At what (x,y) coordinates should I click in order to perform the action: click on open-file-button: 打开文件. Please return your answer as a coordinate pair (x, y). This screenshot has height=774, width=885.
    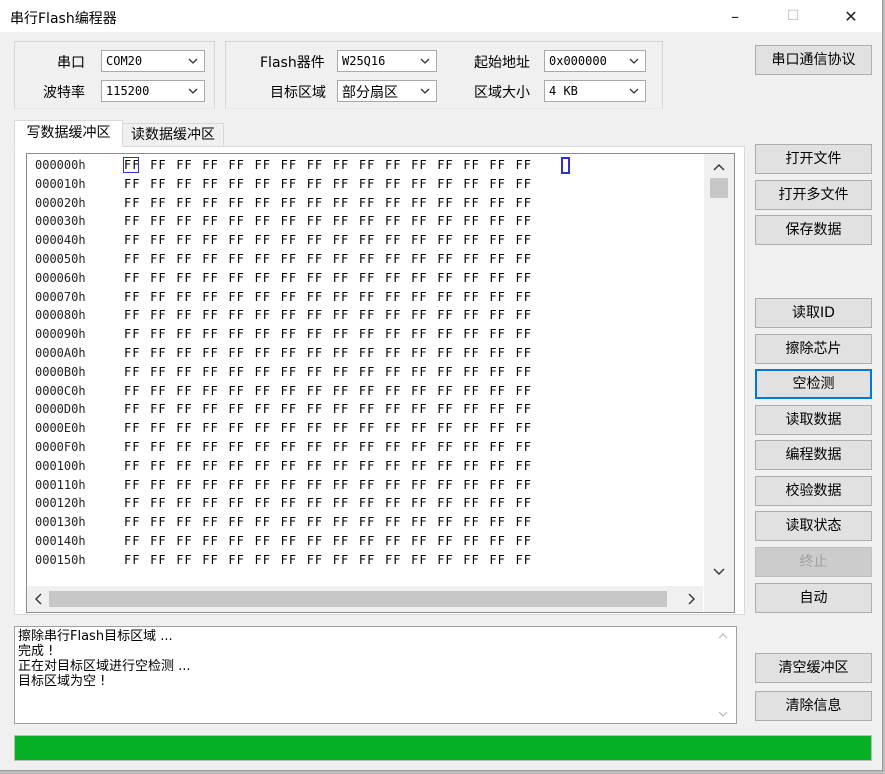
    Looking at the image, I should click on (813, 159).